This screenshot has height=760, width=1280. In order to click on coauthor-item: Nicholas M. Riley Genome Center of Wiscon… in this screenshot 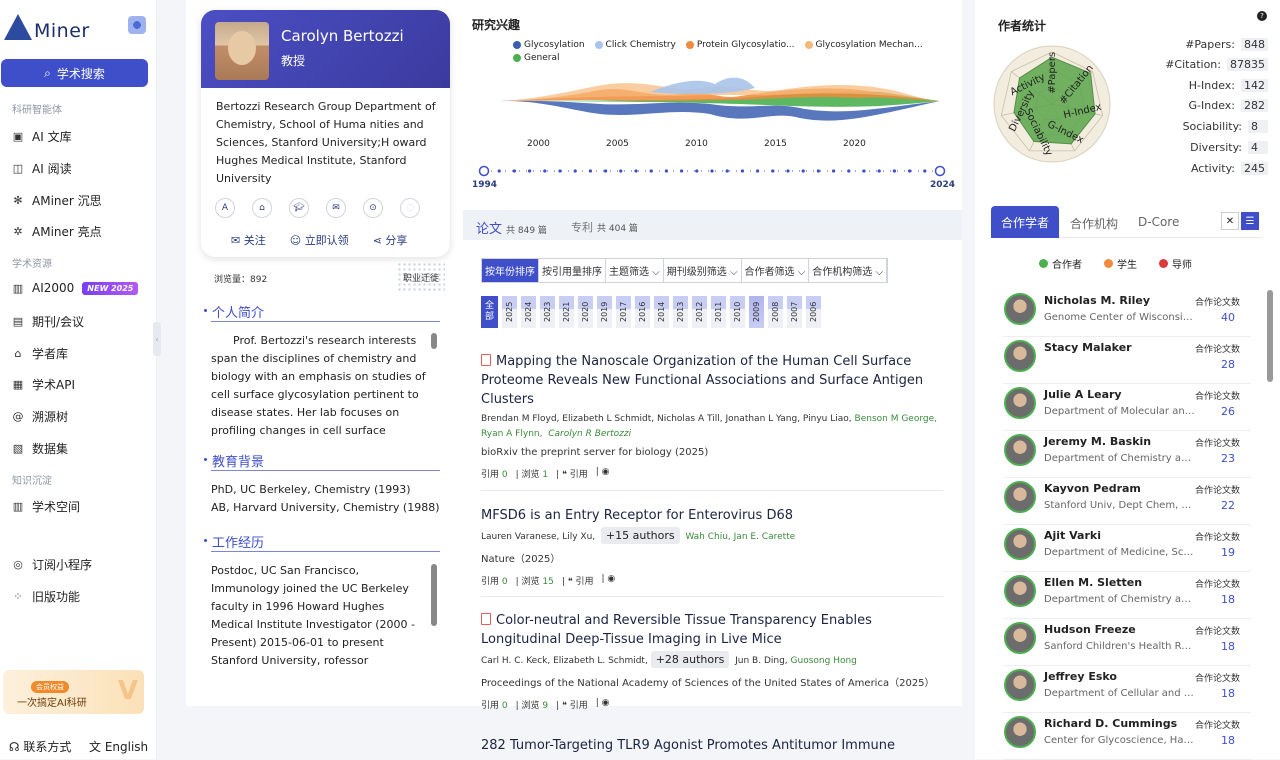, I will do `click(1127, 313)`.